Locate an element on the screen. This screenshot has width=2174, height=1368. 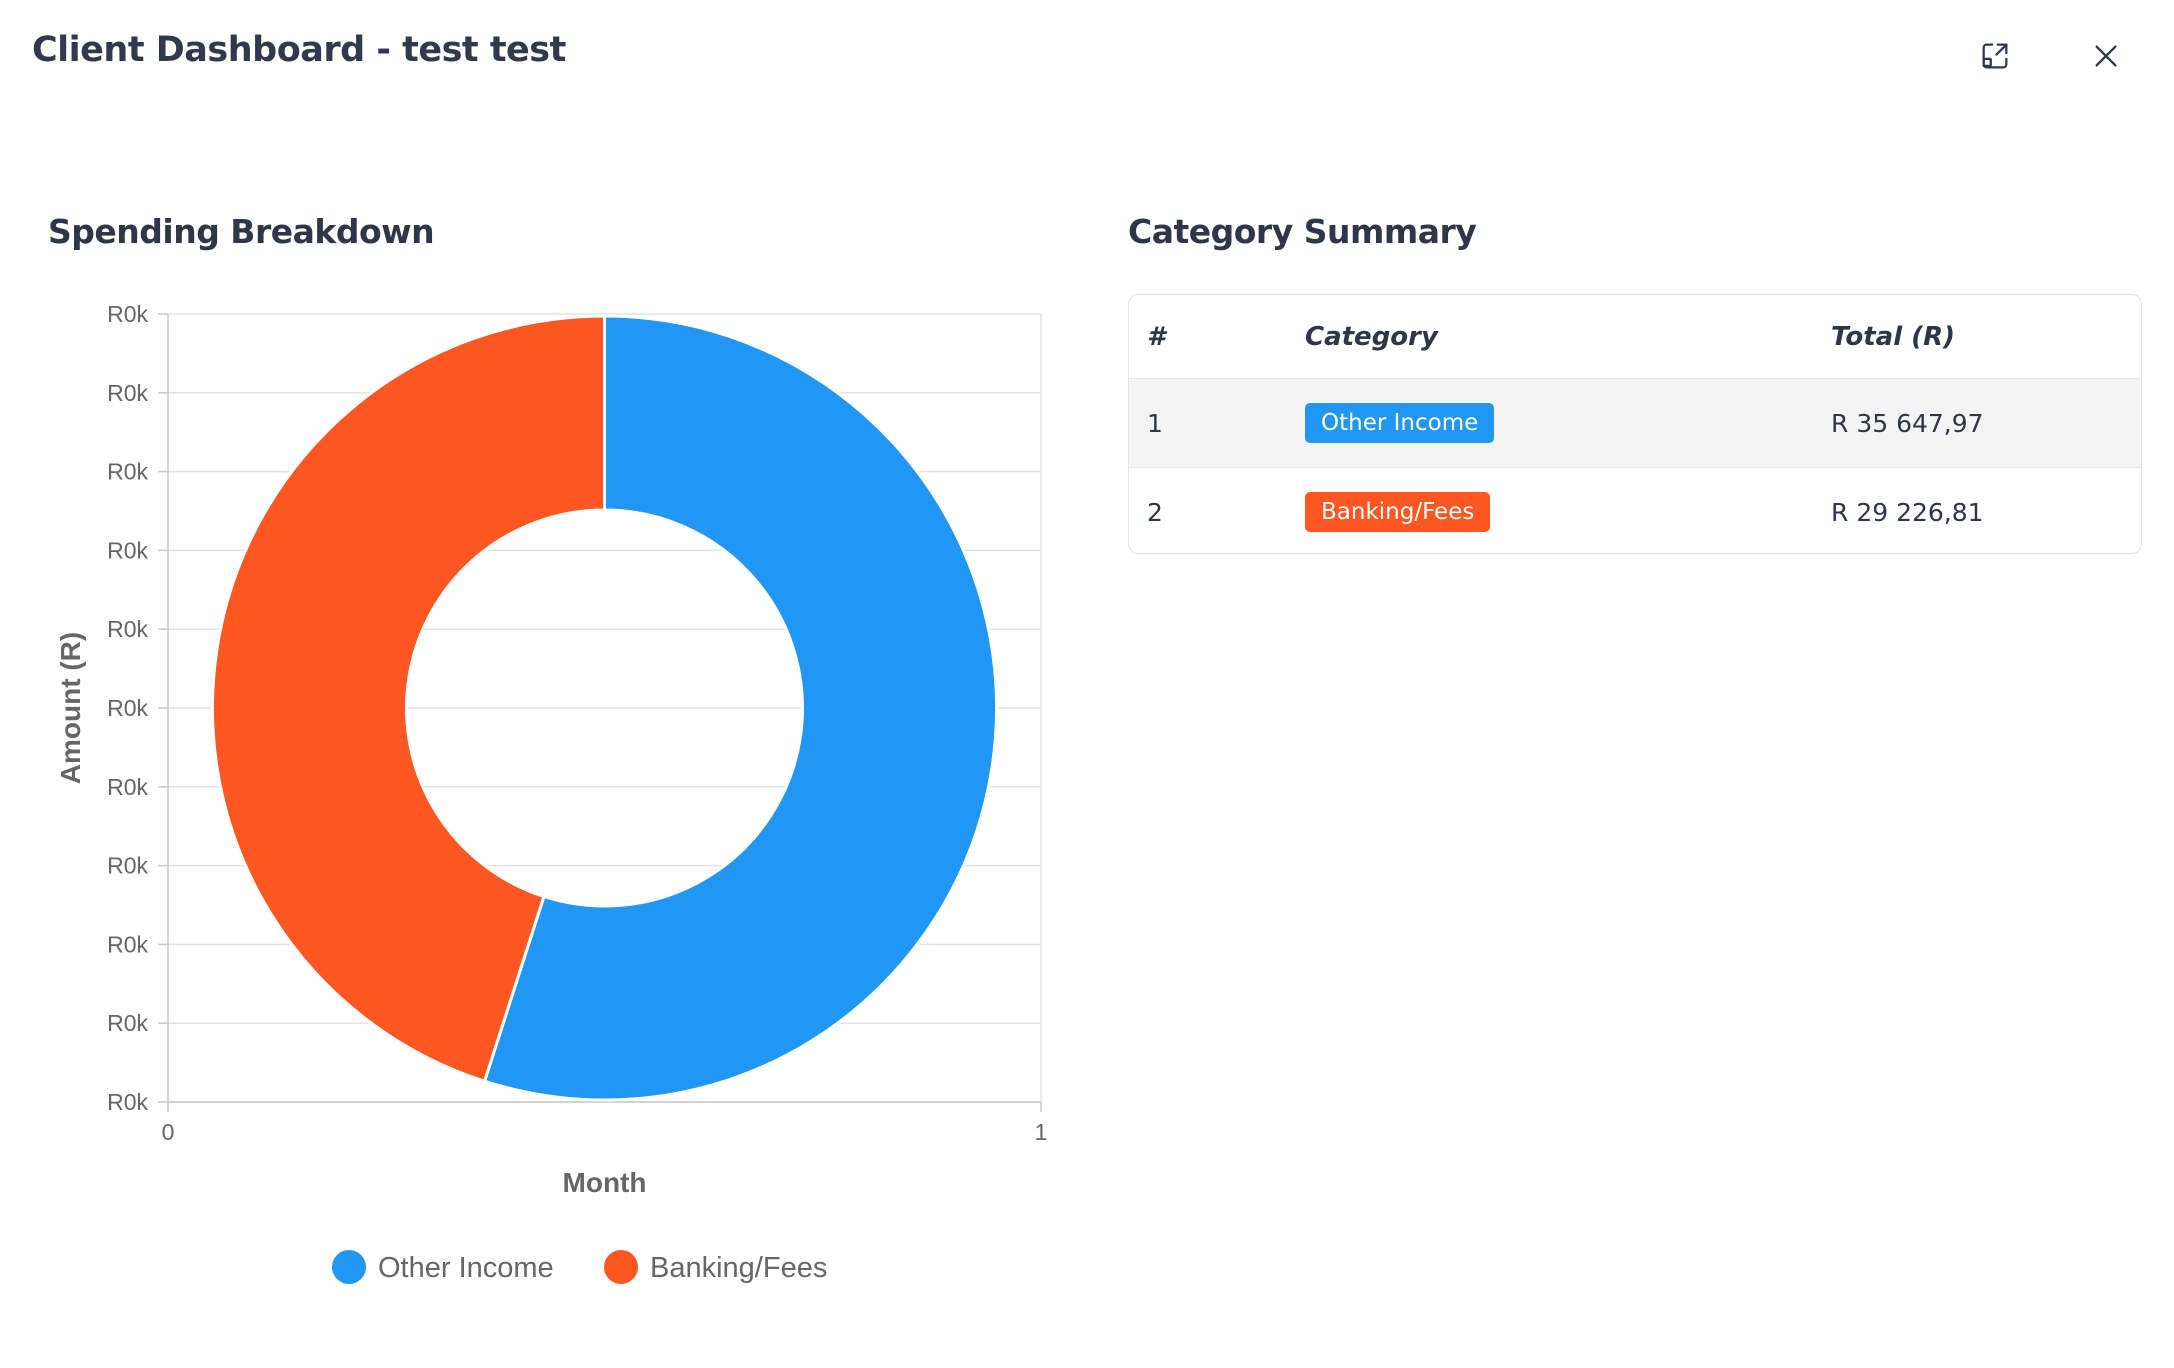
column-header-category: Category is located at coordinates (1371, 336).